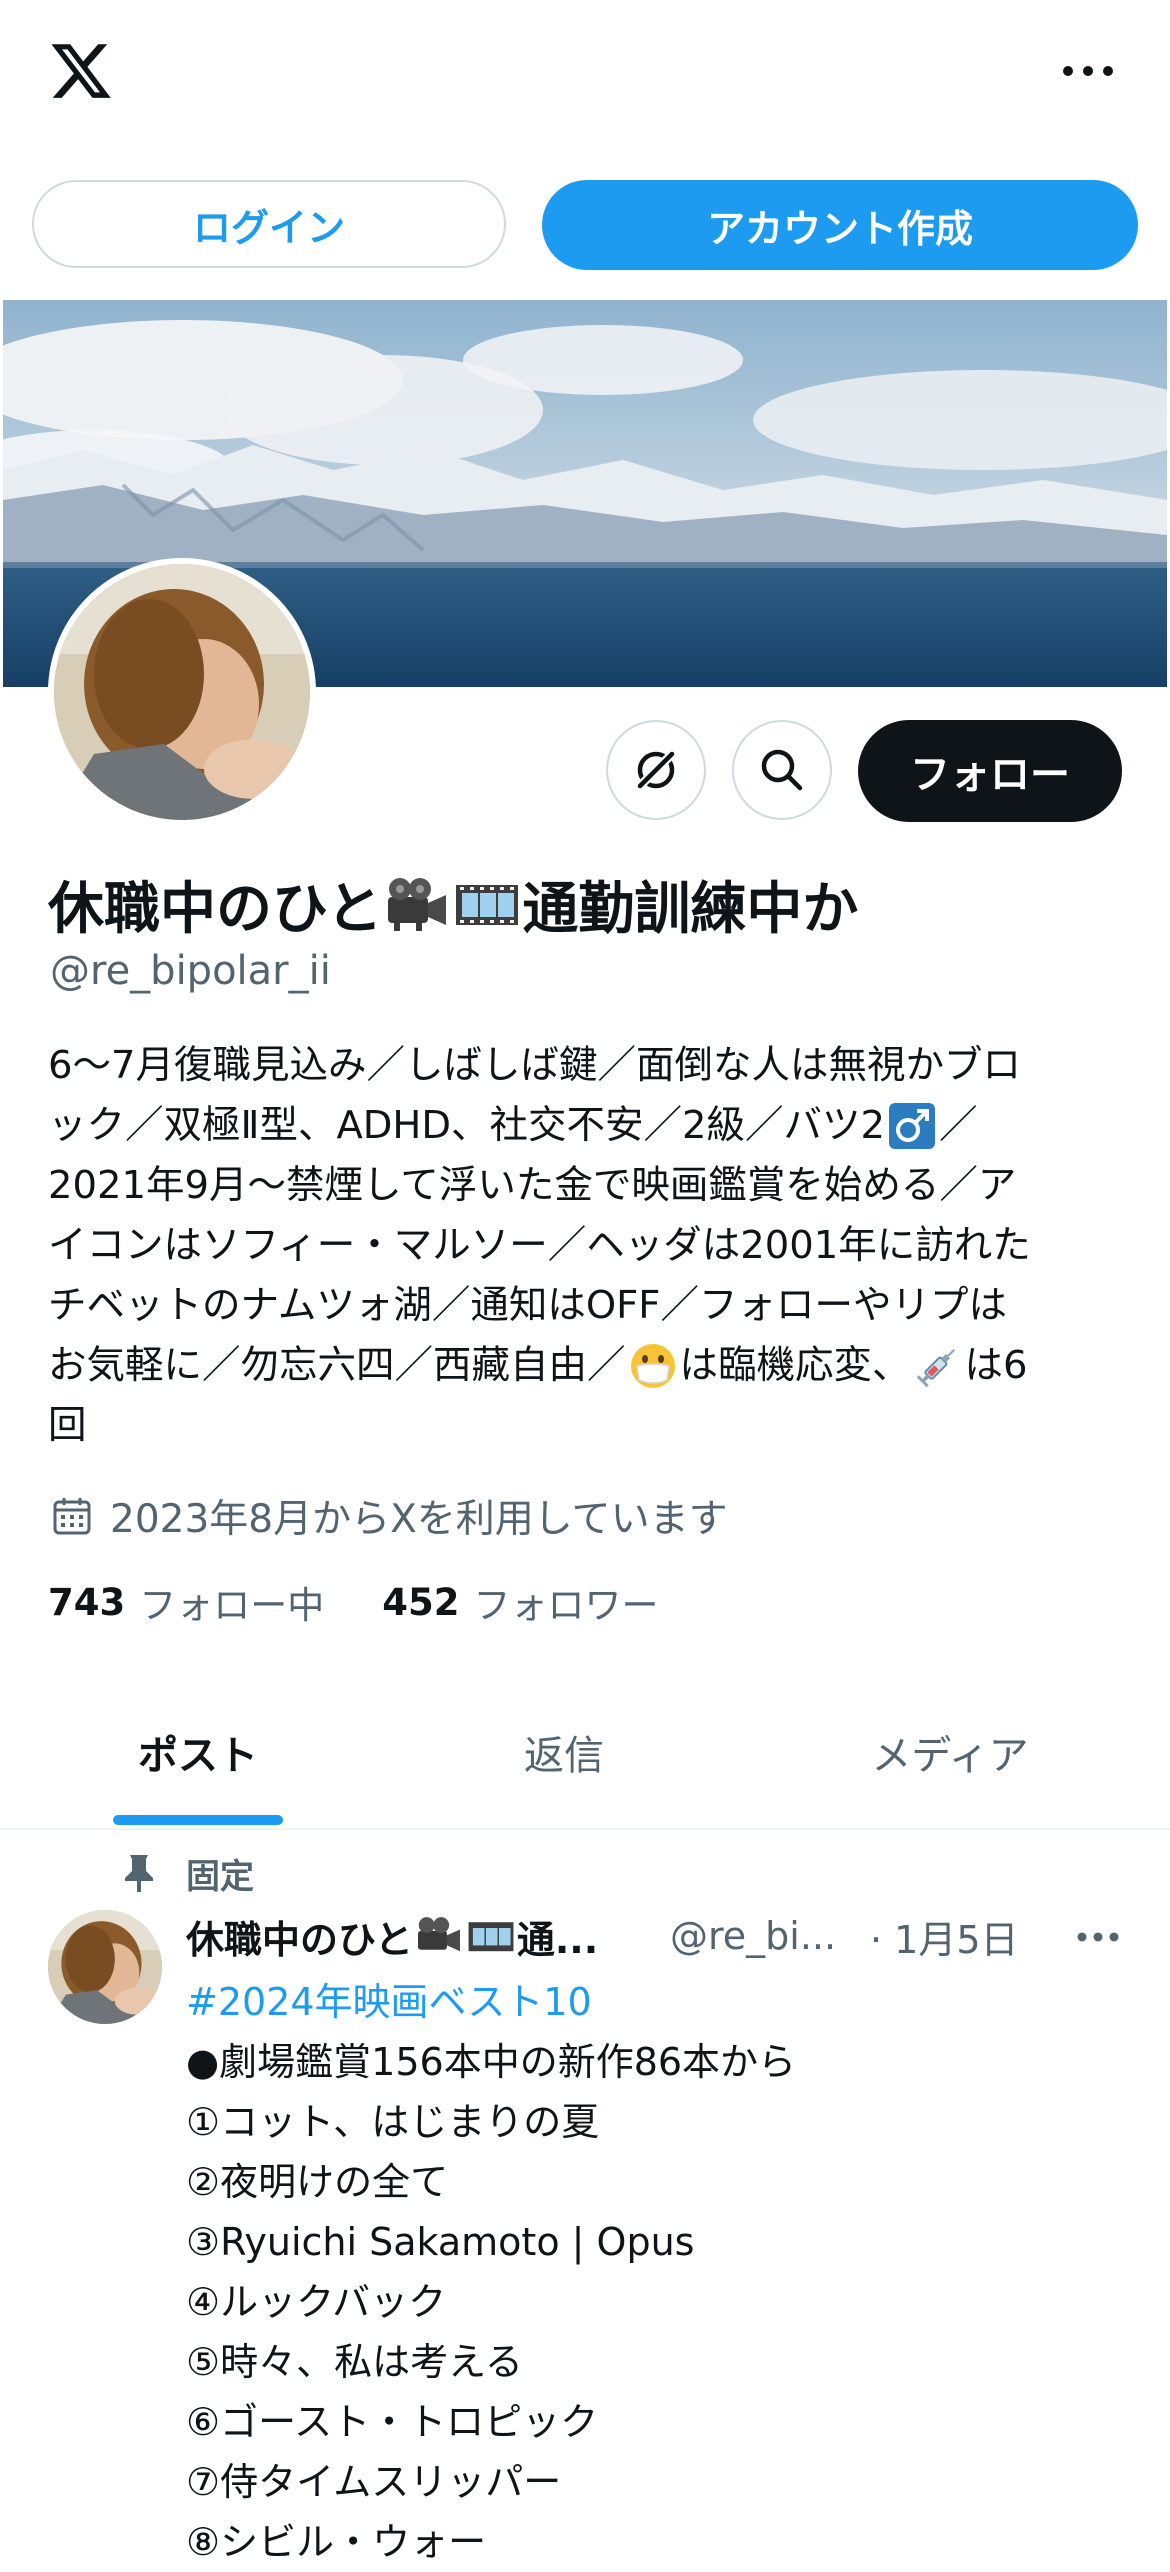 The height and width of the screenshot is (2572, 1170). I want to click on tab-media: メディア, so click(950, 1752).